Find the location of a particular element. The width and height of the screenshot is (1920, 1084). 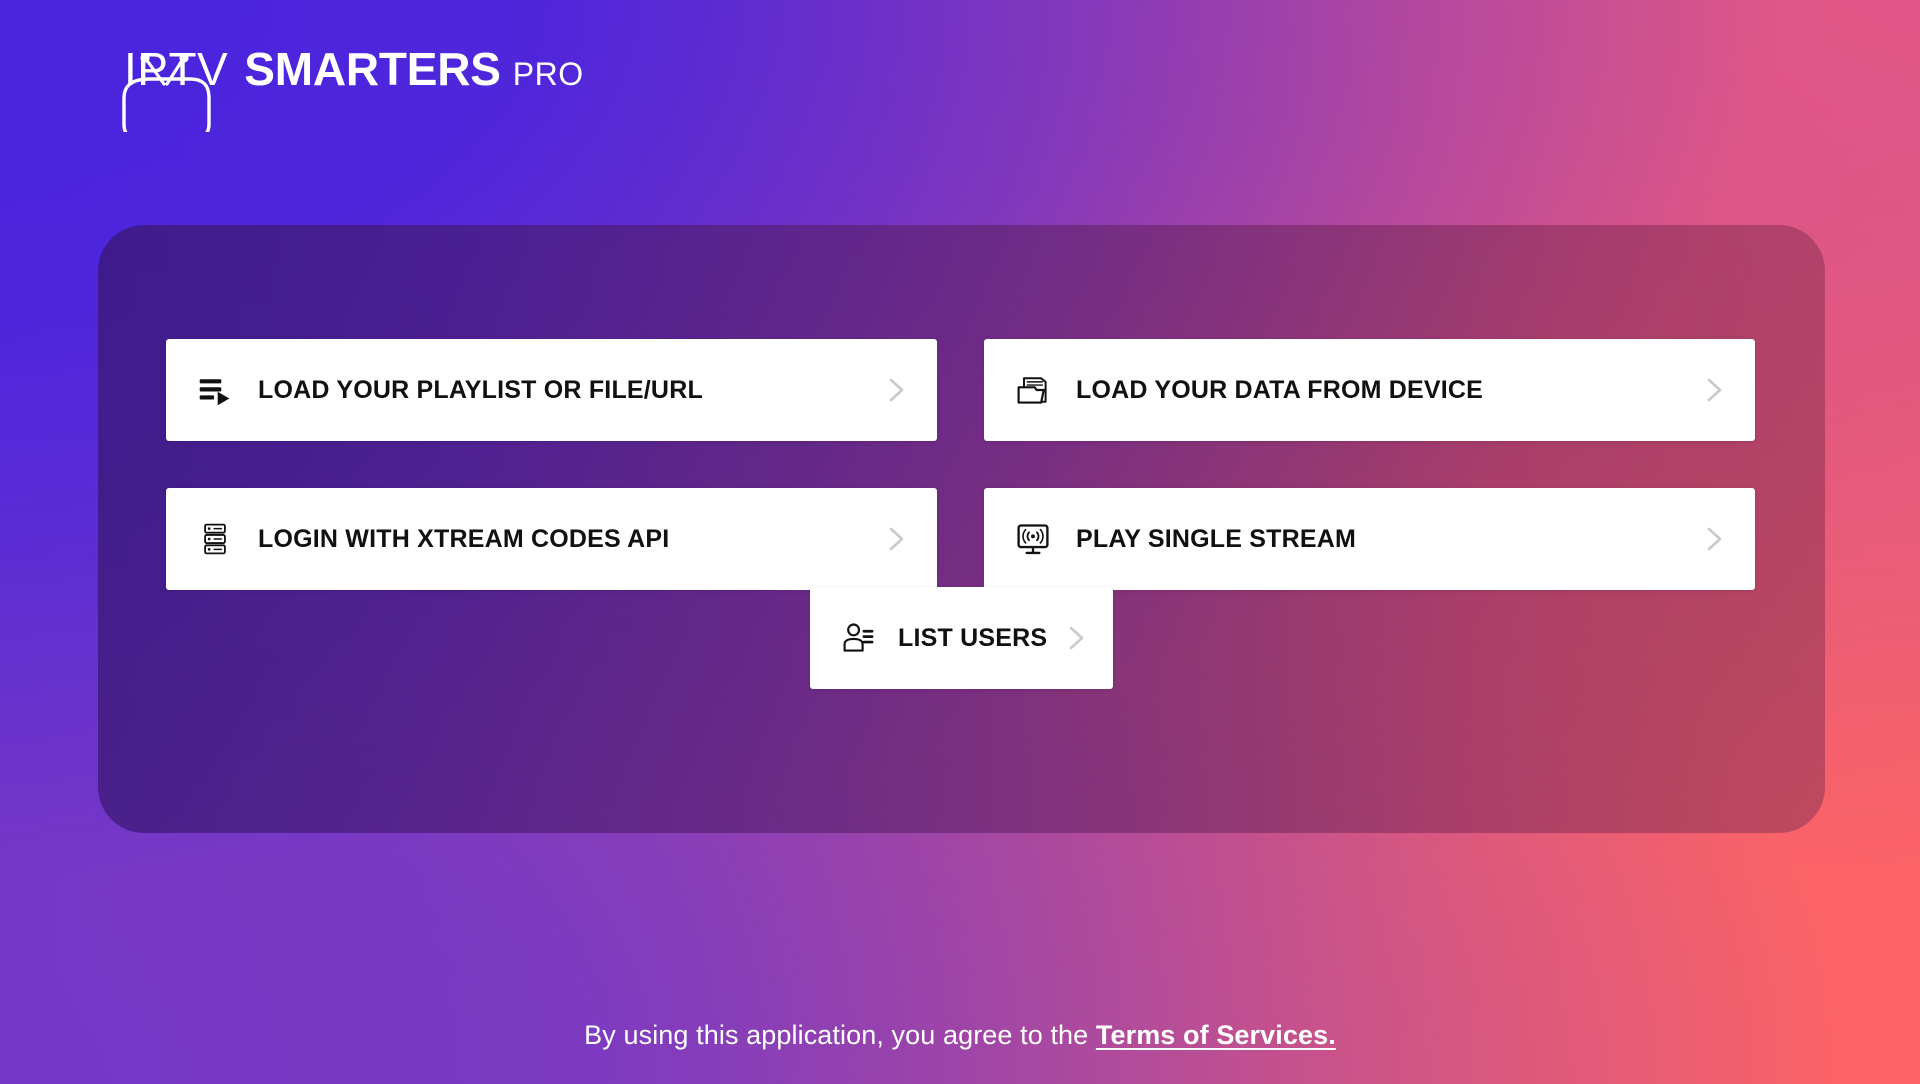

center-button-row: LIST USERS is located at coordinates (961, 638).